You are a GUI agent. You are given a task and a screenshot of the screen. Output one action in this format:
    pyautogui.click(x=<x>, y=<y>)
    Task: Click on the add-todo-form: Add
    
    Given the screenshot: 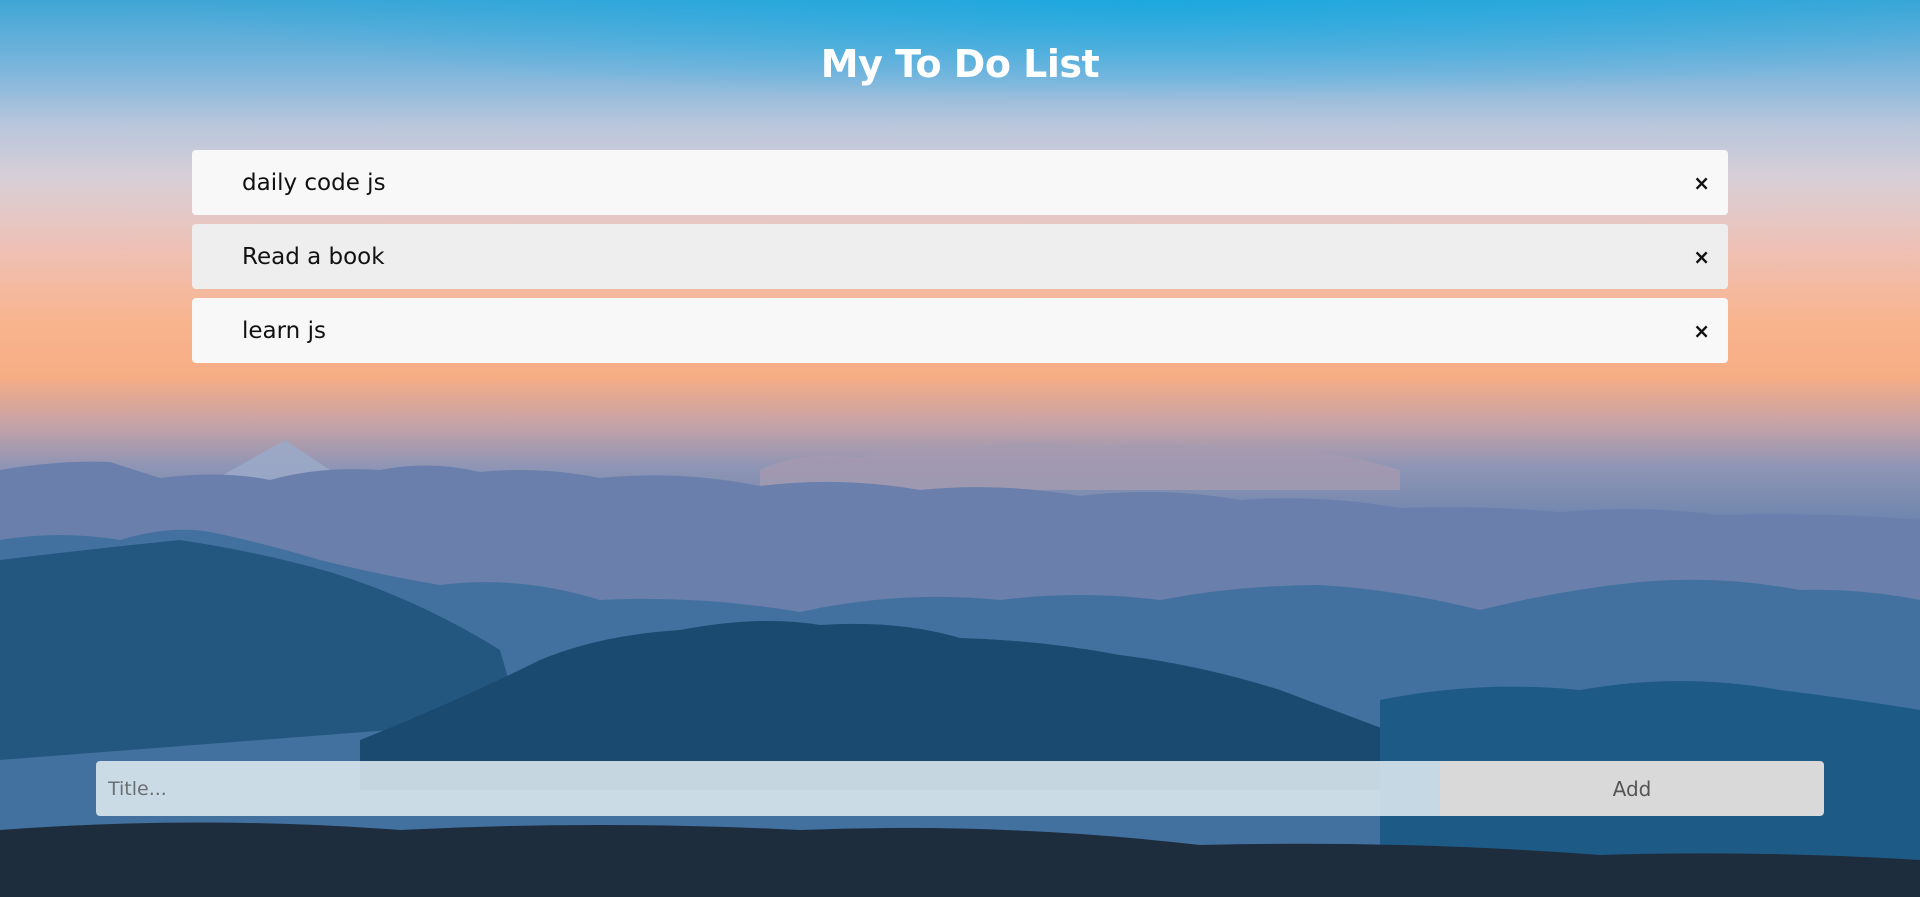 What is the action you would take?
    pyautogui.click(x=960, y=788)
    